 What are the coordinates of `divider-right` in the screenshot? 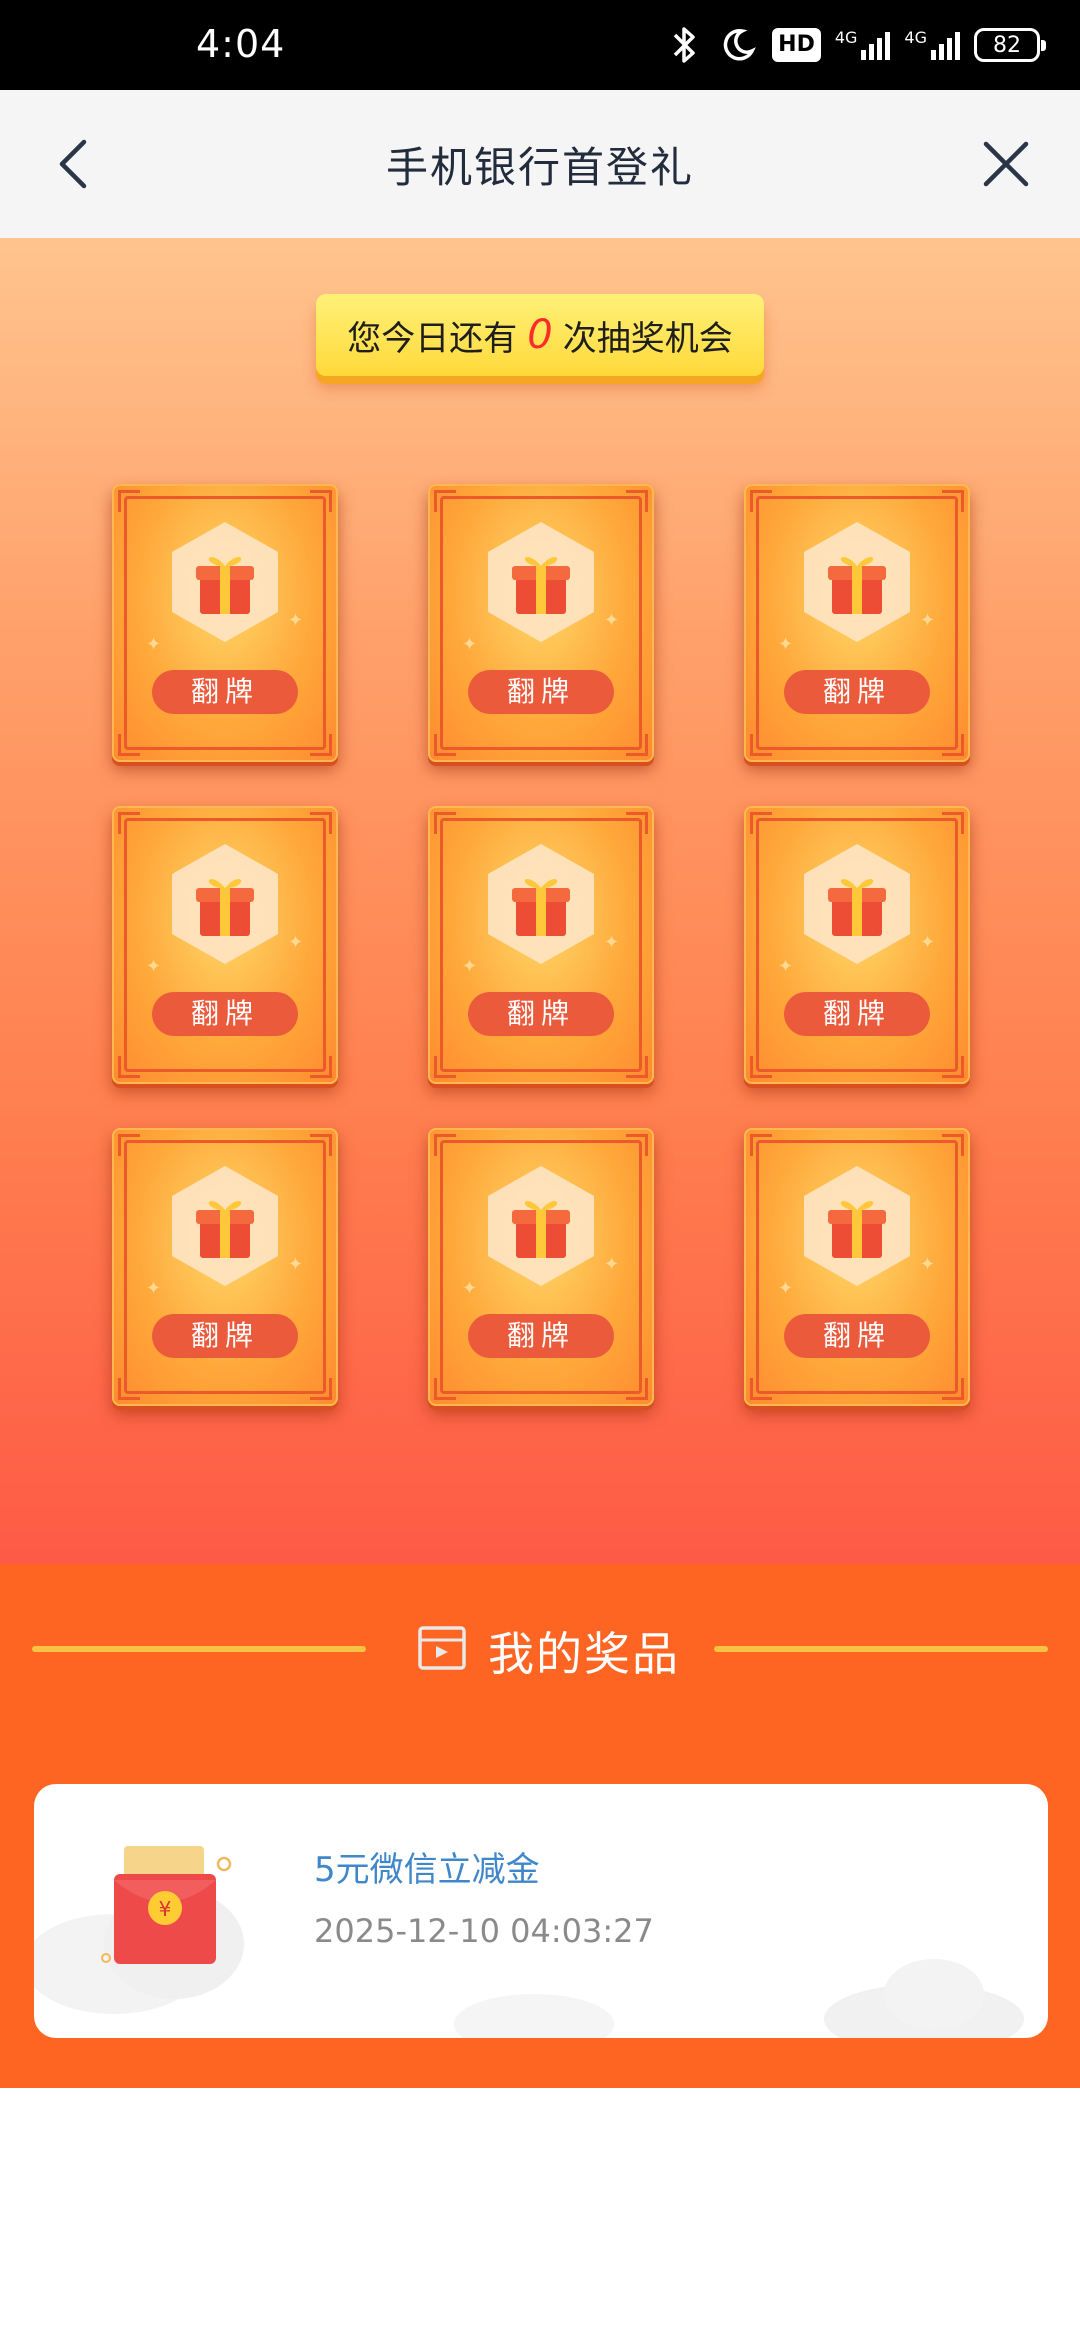 It's located at (881, 1649).